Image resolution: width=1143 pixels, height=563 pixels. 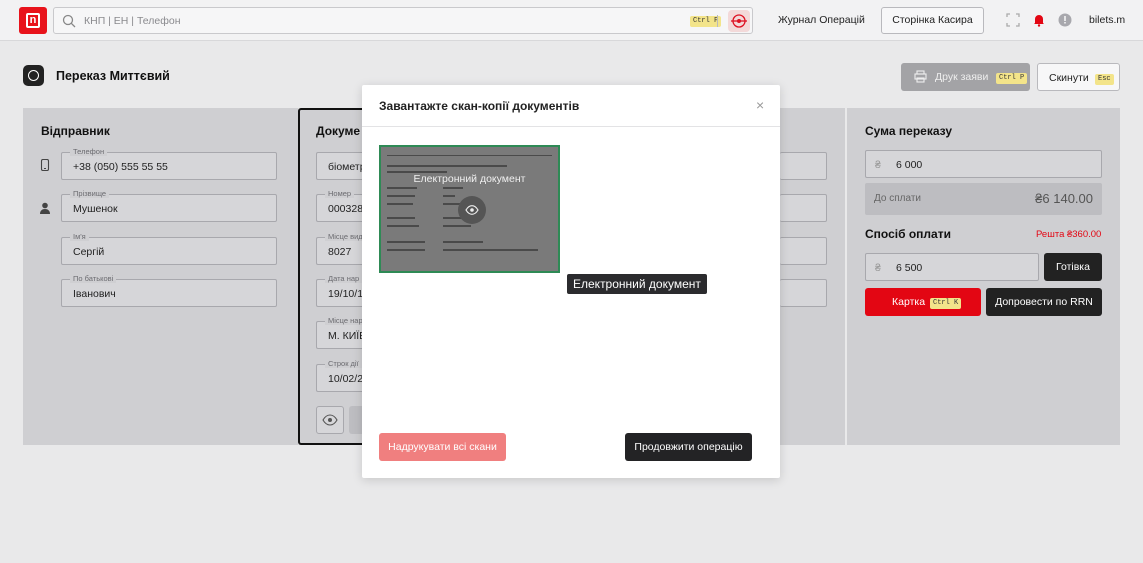 I want to click on birthplace-value: М. КИЇВ, so click(x=347, y=336).